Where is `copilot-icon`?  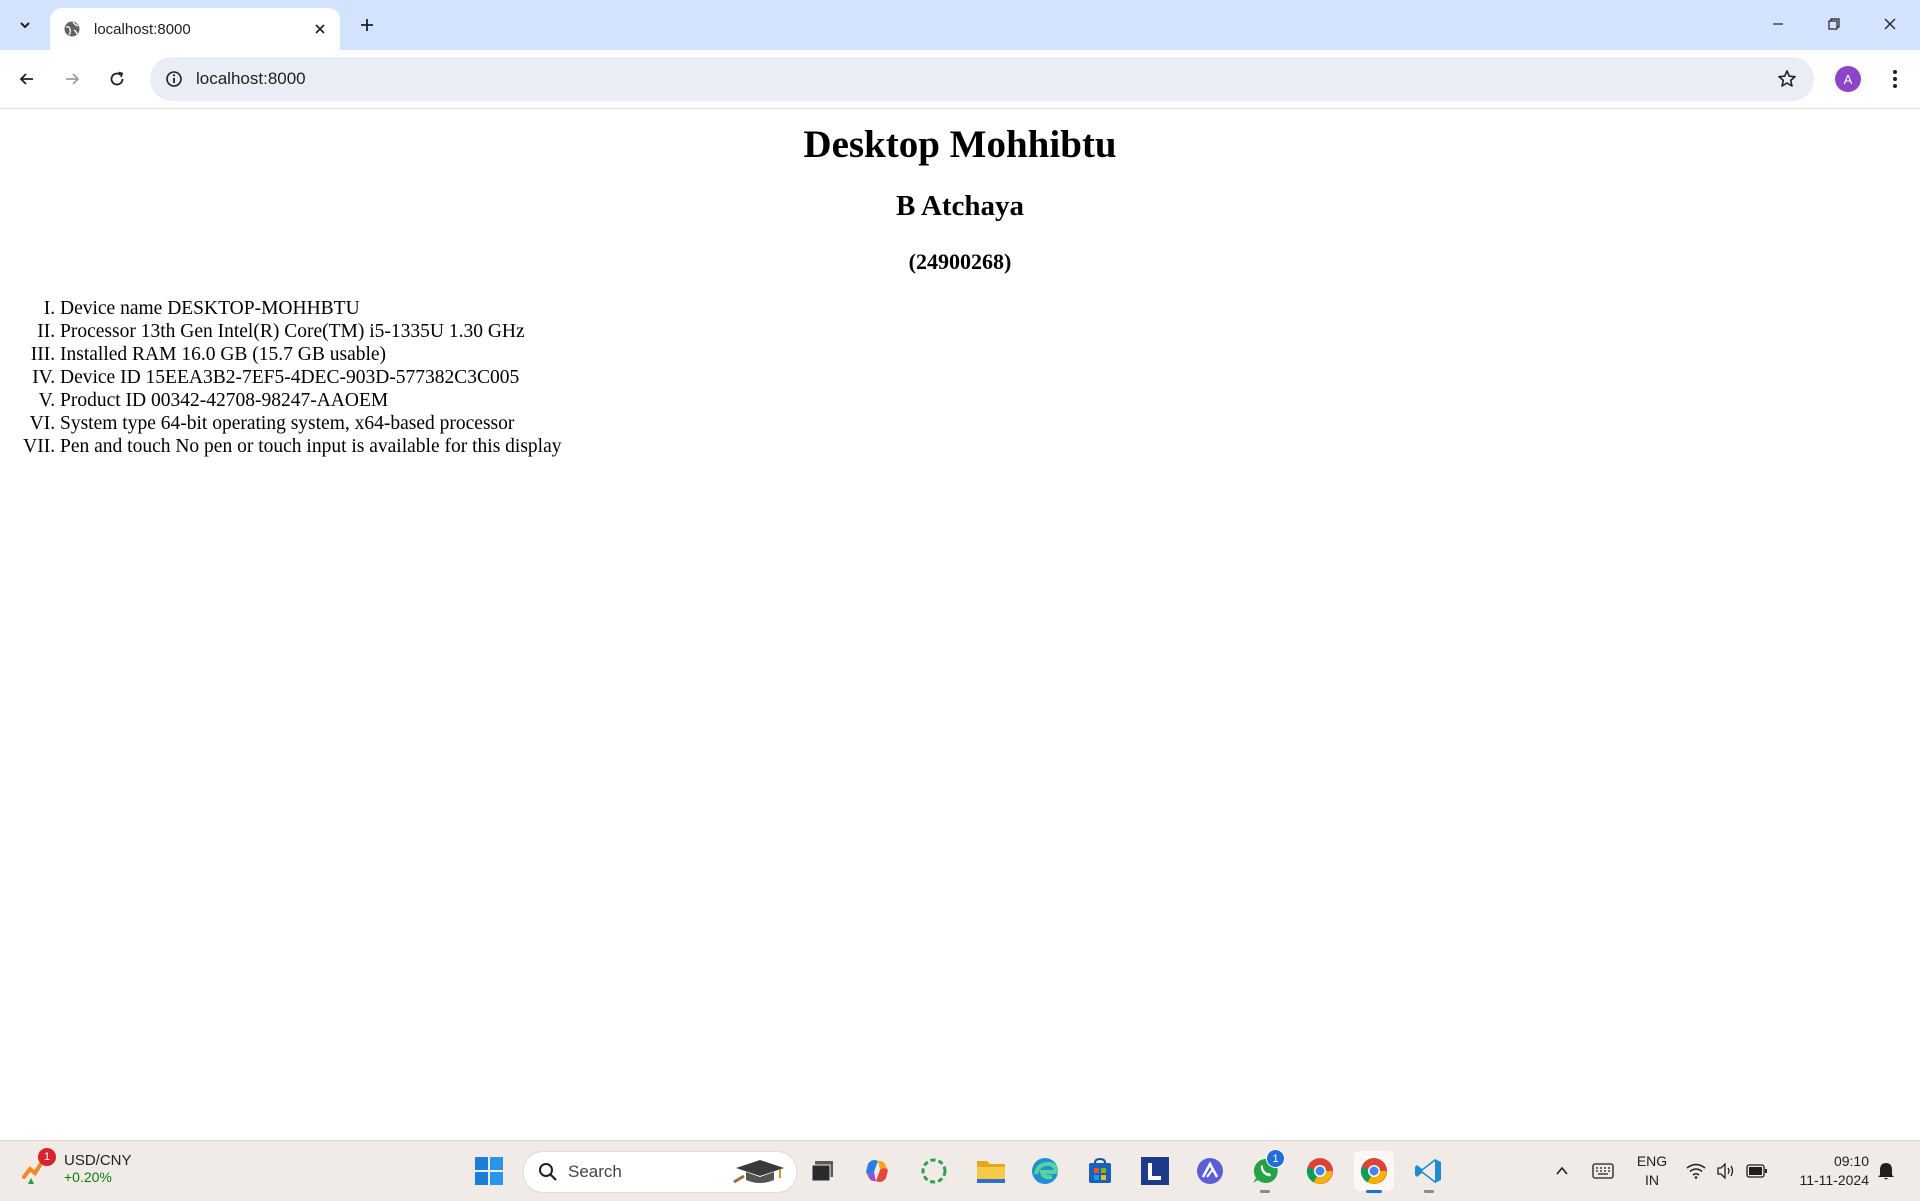
copilot-icon is located at coordinates (877, 1171).